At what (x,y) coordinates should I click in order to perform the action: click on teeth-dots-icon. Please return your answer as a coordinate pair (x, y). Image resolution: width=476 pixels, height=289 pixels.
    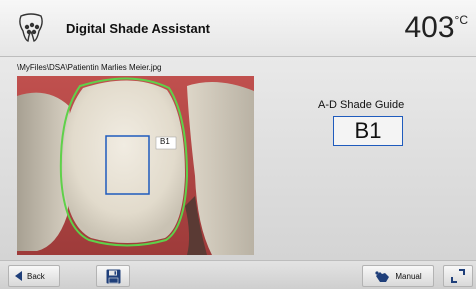
    Looking at the image, I should click on (31, 27).